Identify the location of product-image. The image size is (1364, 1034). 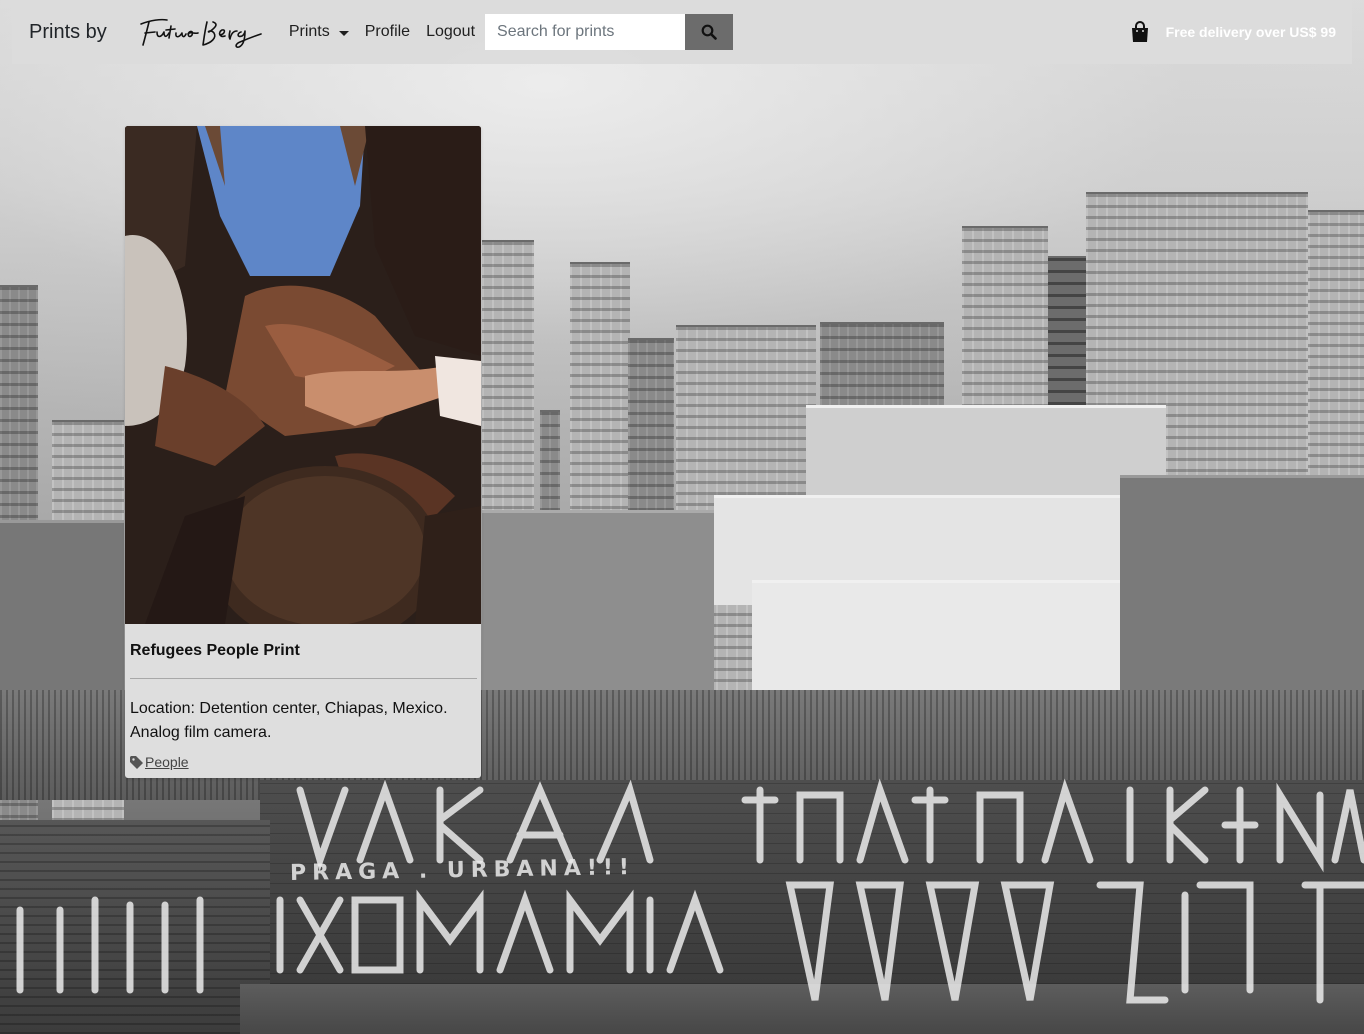
(303, 375).